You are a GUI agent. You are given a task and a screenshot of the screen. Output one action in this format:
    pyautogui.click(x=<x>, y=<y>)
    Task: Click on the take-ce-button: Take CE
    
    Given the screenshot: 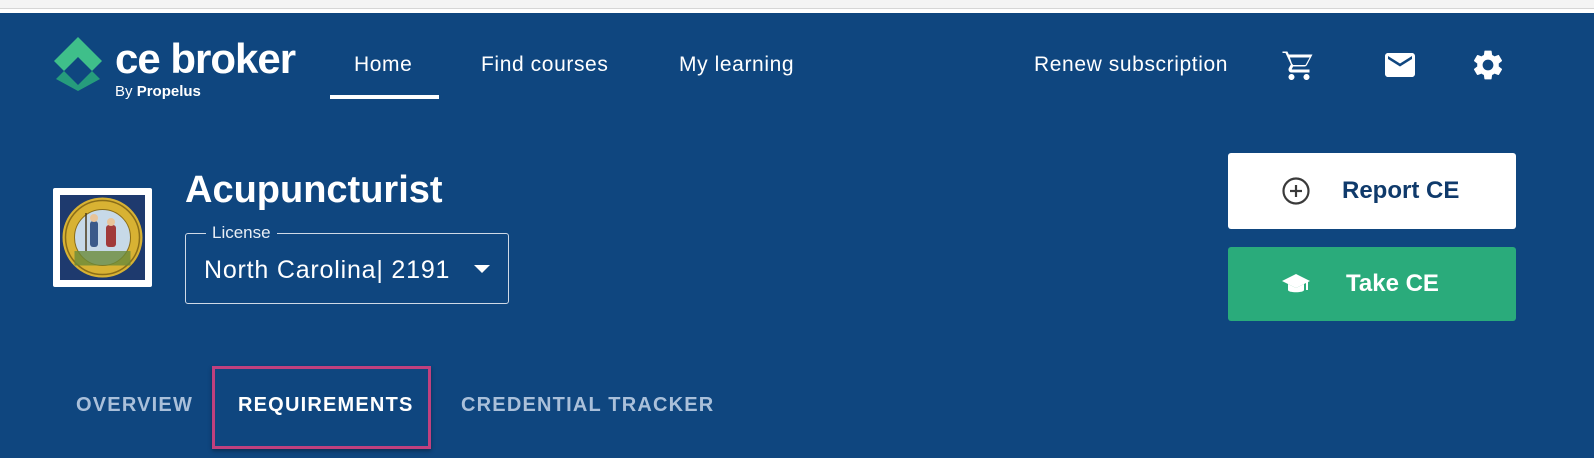 What is the action you would take?
    pyautogui.click(x=1372, y=284)
    